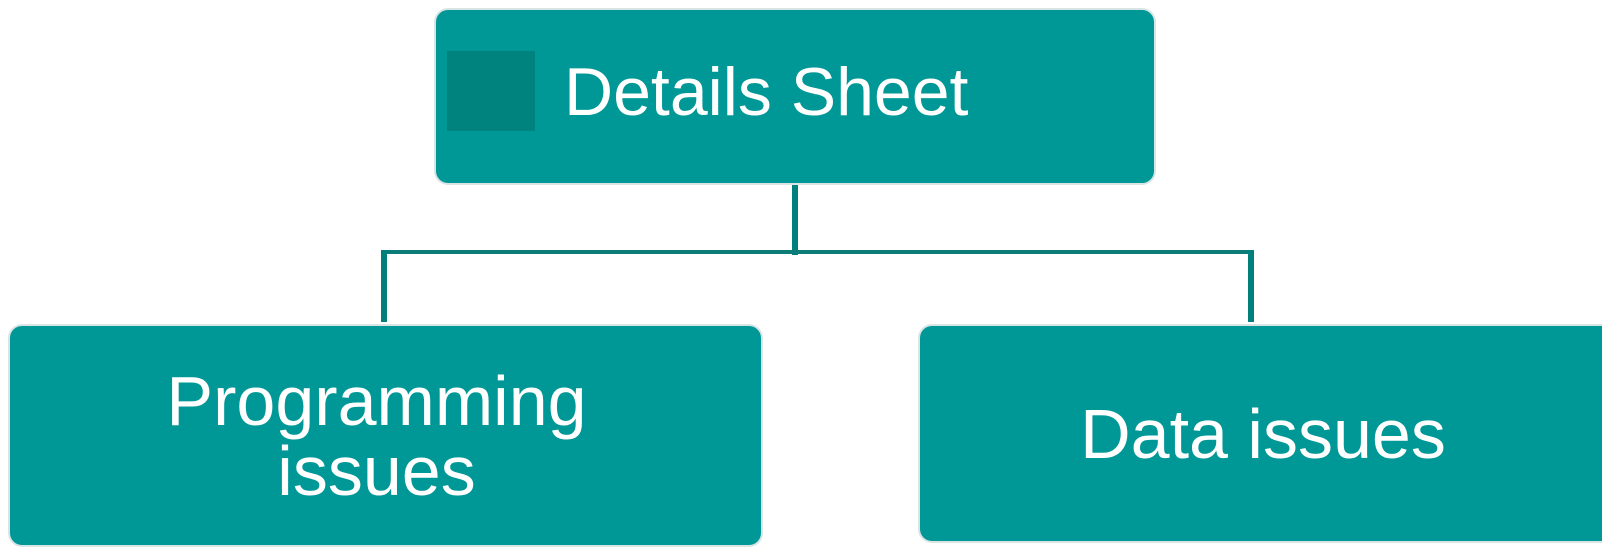 Image resolution: width=1602 pixels, height=555 pixels. What do you see at coordinates (766, 92) in the screenshot?
I see `root-node-label: Details Sheet` at bounding box center [766, 92].